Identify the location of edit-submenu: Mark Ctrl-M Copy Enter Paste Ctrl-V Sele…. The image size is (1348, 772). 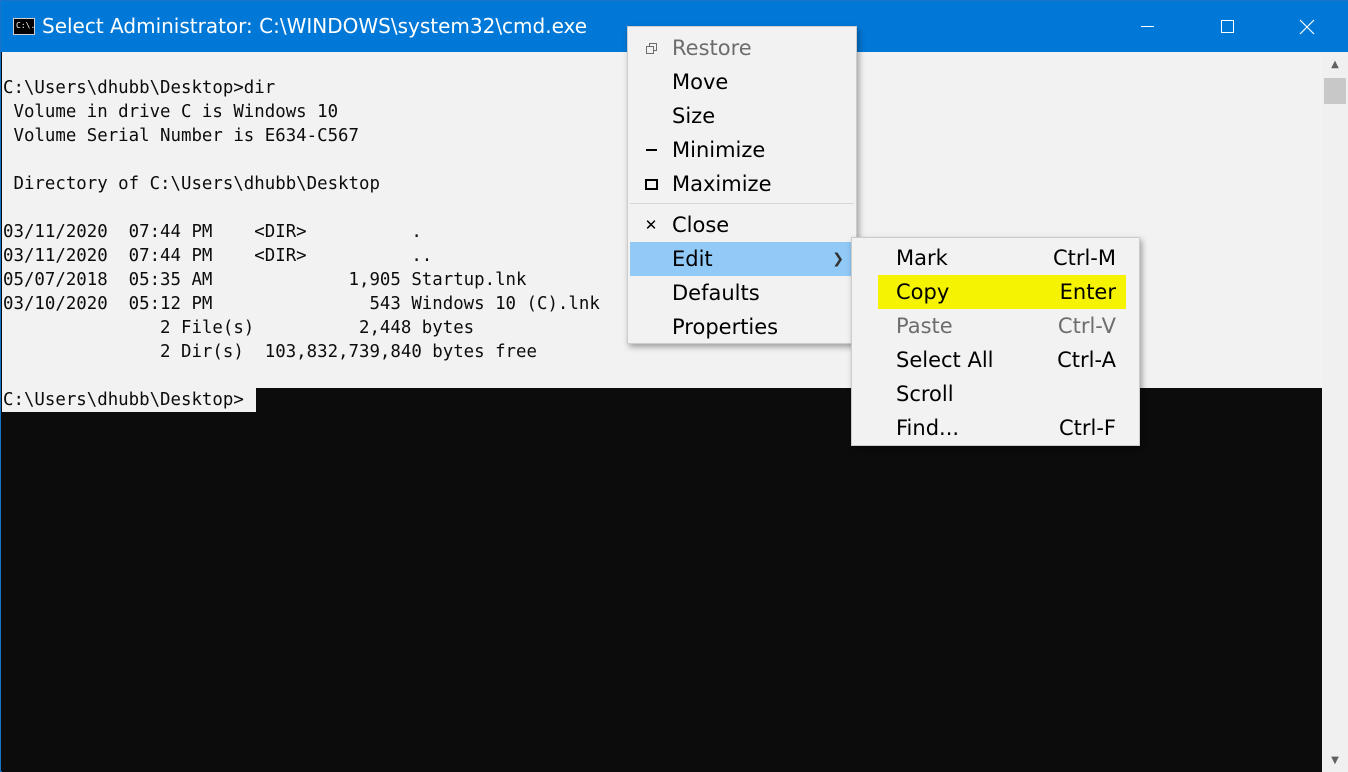
(995, 341).